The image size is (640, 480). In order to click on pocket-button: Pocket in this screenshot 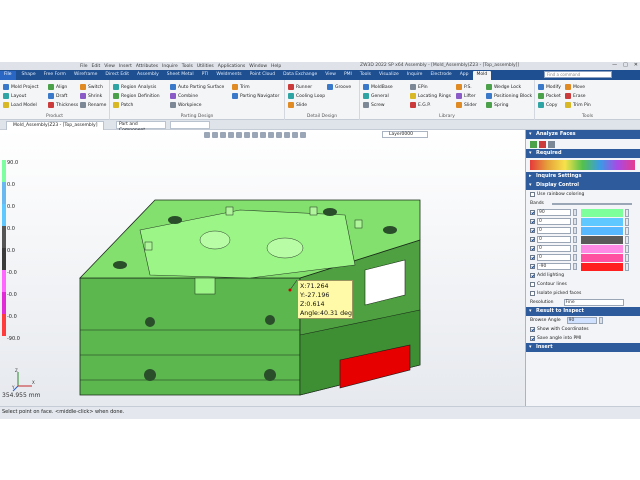, I will do `click(549, 96)`.